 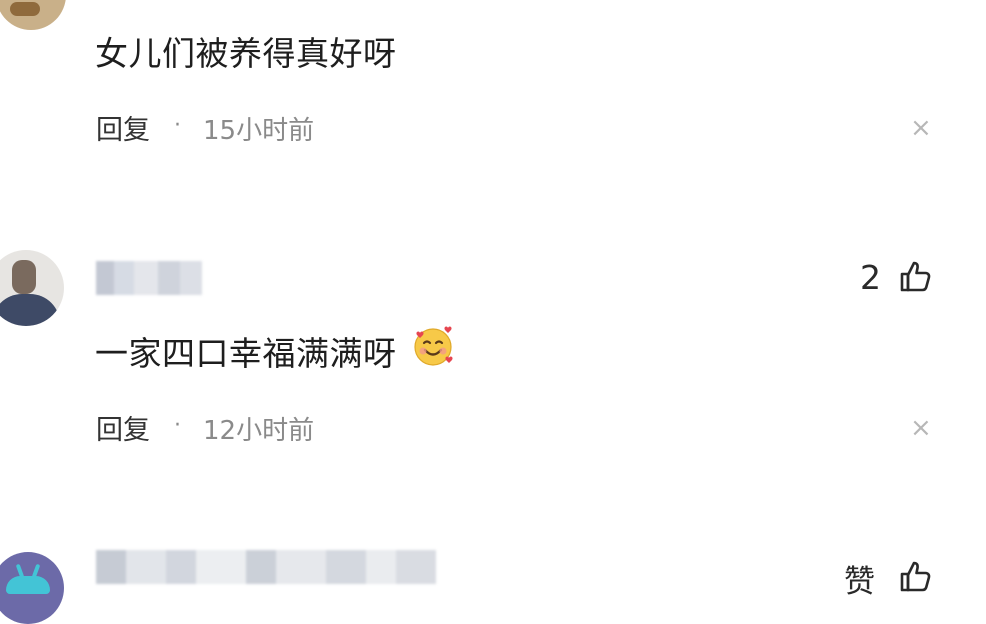 What do you see at coordinates (246, 53) in the screenshot?
I see `comment-text: 女儿们被养得真好呀` at bounding box center [246, 53].